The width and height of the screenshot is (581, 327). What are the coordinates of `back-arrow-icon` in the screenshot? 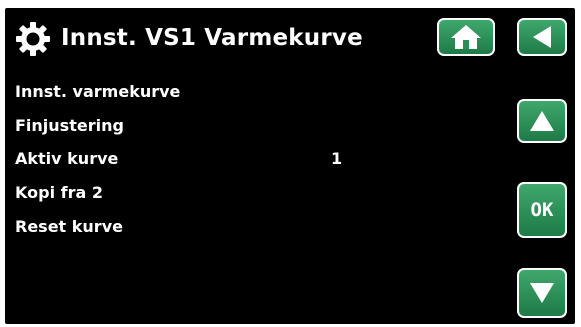 It's located at (542, 37).